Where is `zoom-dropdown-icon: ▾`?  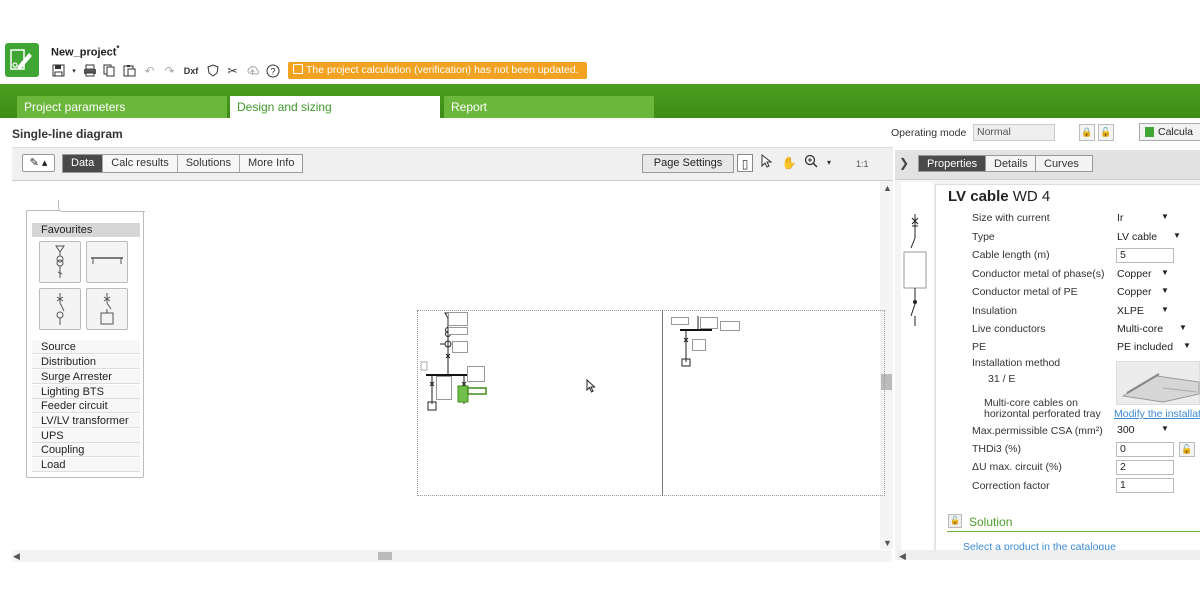 zoom-dropdown-icon: ▾ is located at coordinates (829, 163).